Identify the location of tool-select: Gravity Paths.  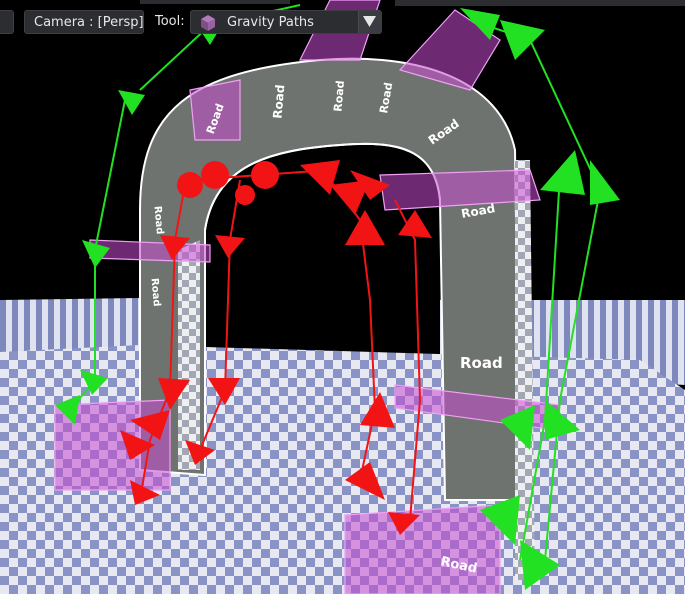
(286, 22).